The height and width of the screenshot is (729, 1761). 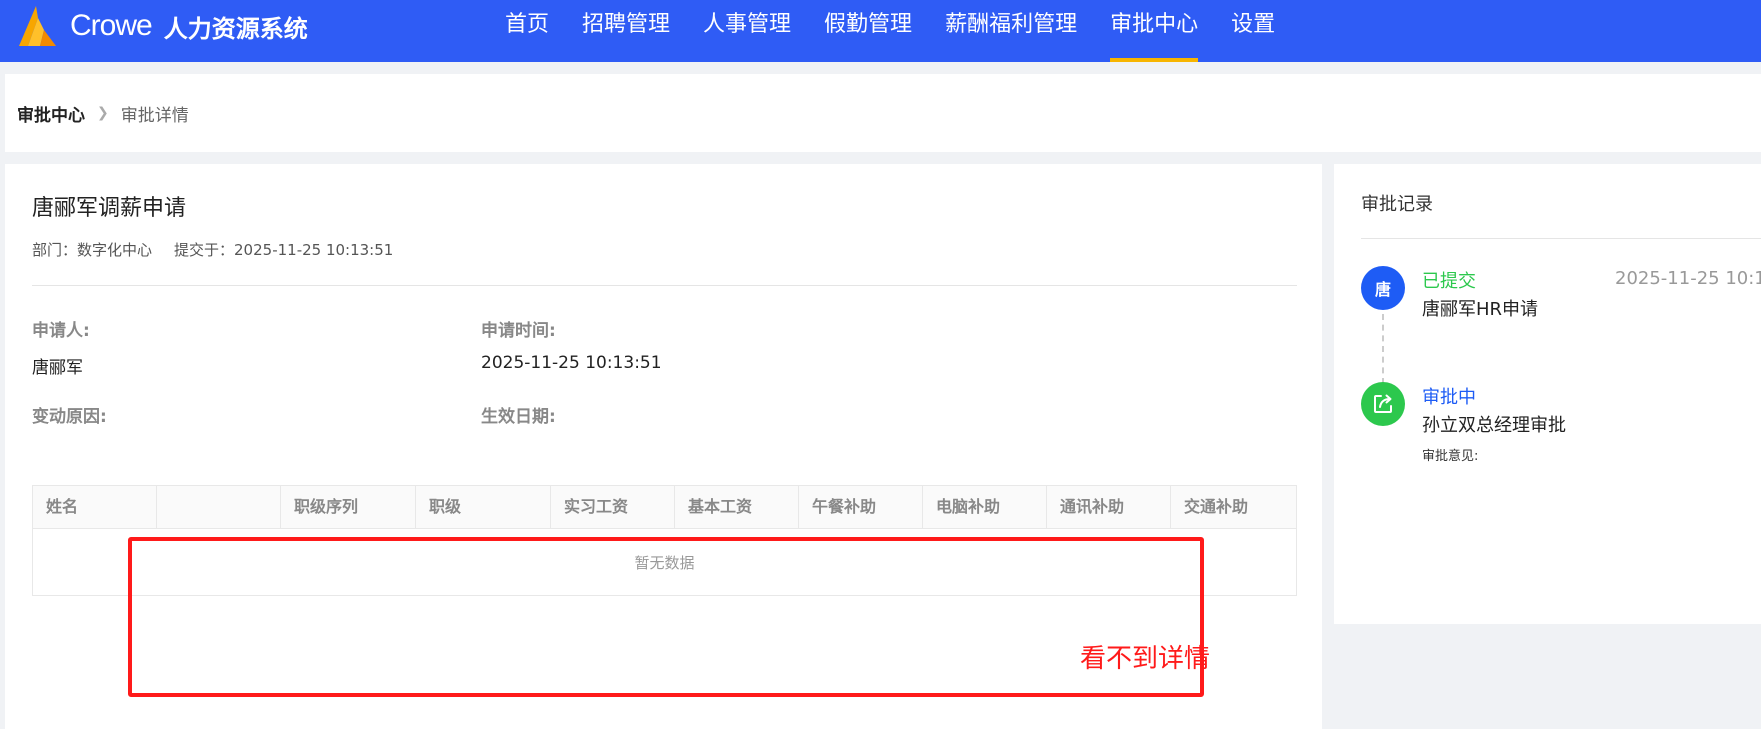 I want to click on nav-attendance: 假勤管理, so click(x=868, y=31).